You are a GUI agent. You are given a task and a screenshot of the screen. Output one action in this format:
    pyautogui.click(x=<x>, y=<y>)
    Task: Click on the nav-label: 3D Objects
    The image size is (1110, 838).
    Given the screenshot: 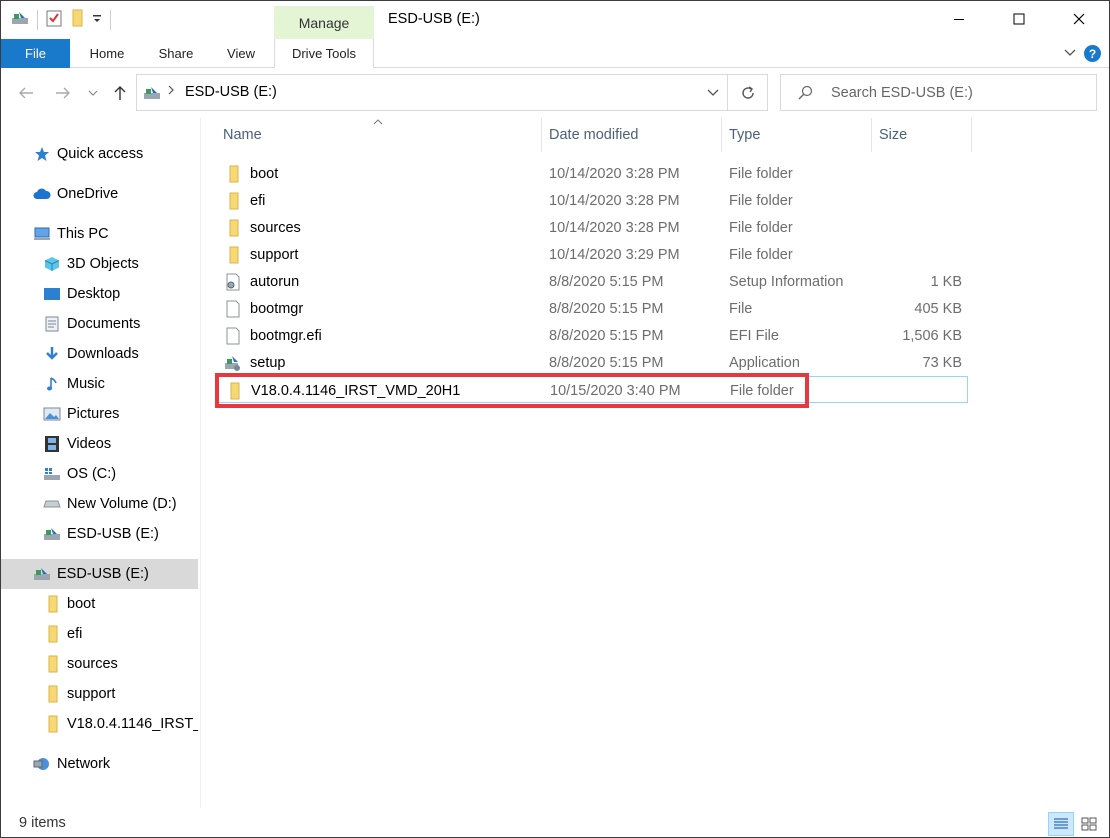 What is the action you would take?
    pyautogui.click(x=103, y=264)
    